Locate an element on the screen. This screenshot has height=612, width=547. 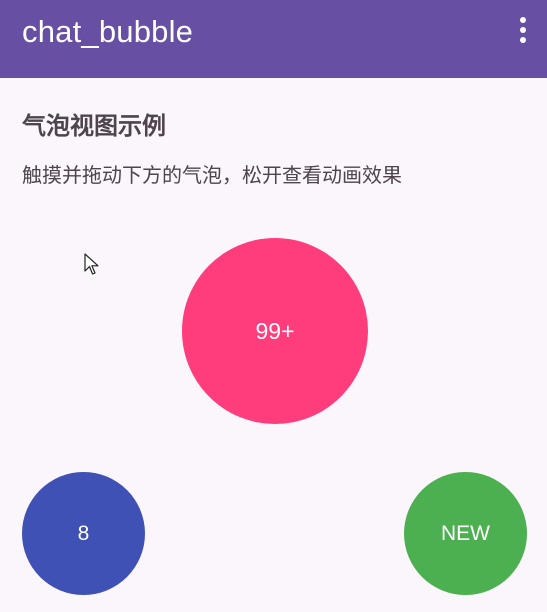
page-heading: 气泡视图示例 is located at coordinates (94, 126).